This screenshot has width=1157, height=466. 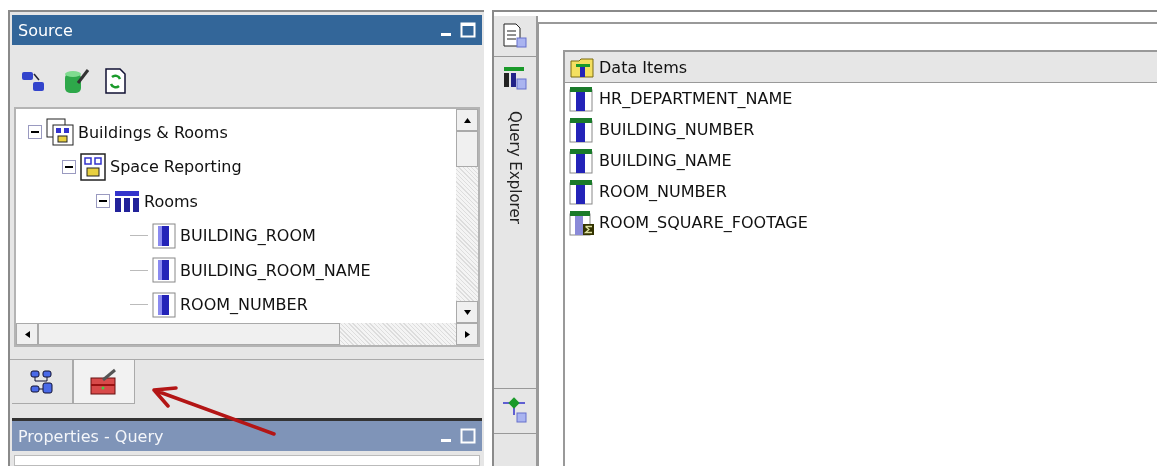 I want to click on refresh-document-icon, so click(x=116, y=81).